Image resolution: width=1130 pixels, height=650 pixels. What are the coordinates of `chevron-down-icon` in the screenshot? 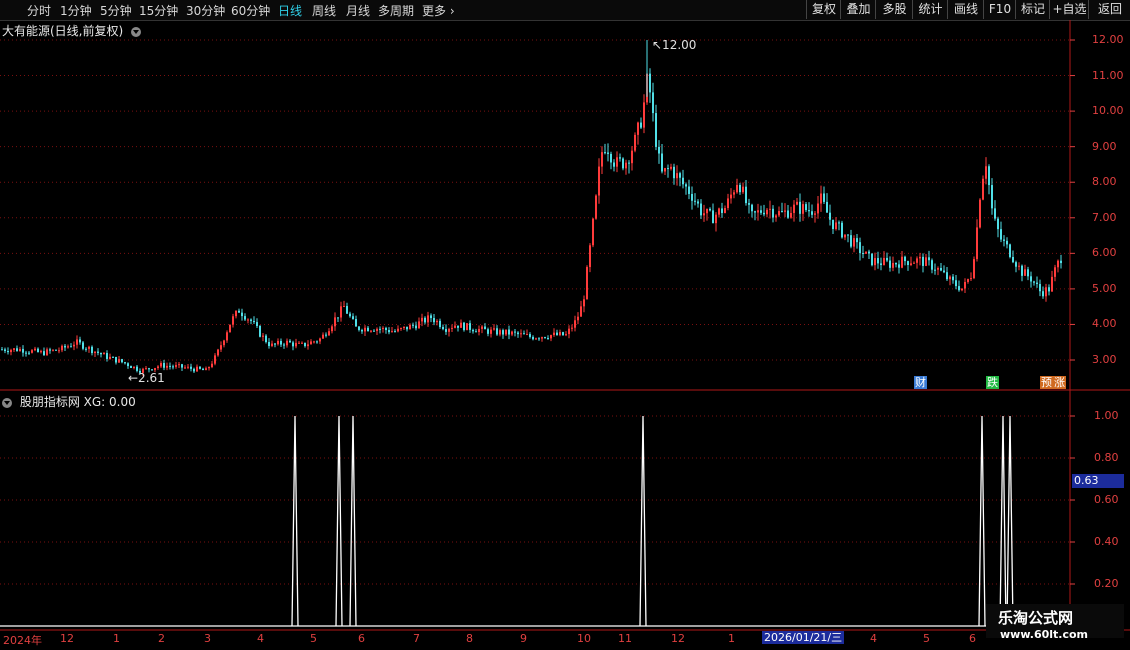 It's located at (7, 402).